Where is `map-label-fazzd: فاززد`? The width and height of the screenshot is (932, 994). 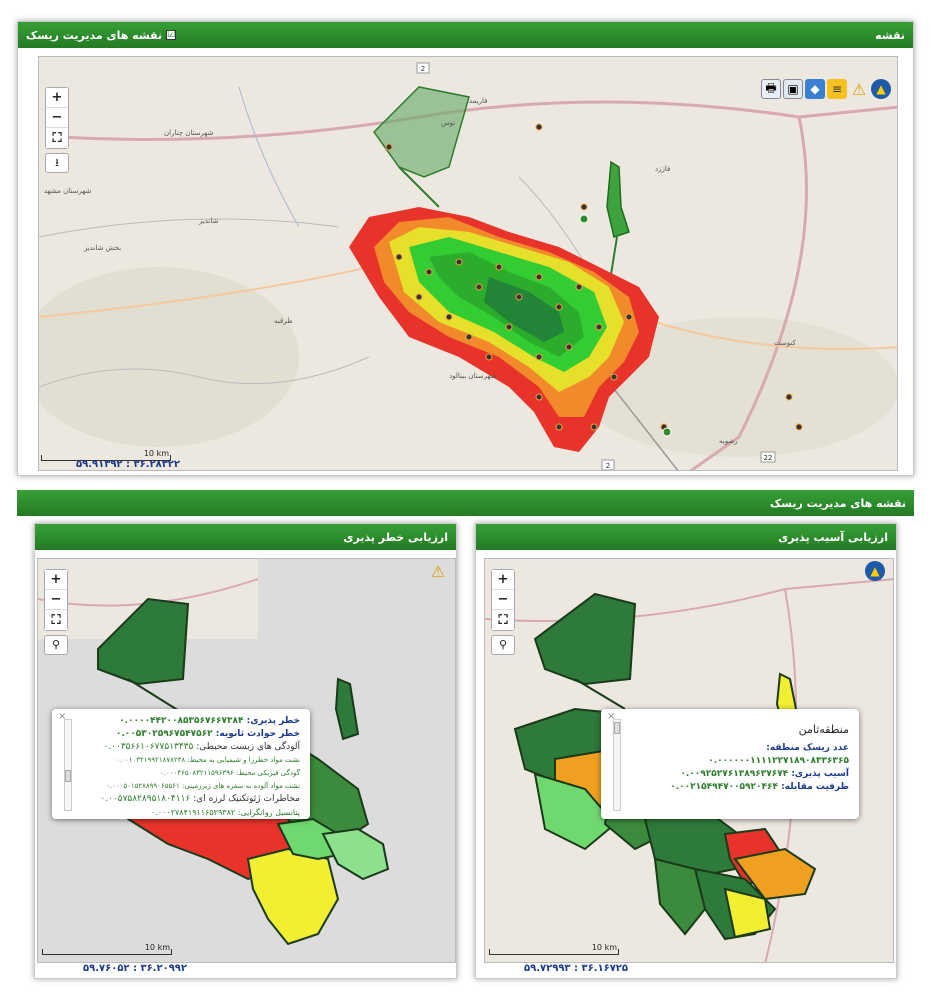 map-label-fazzd: فاززد is located at coordinates (663, 169).